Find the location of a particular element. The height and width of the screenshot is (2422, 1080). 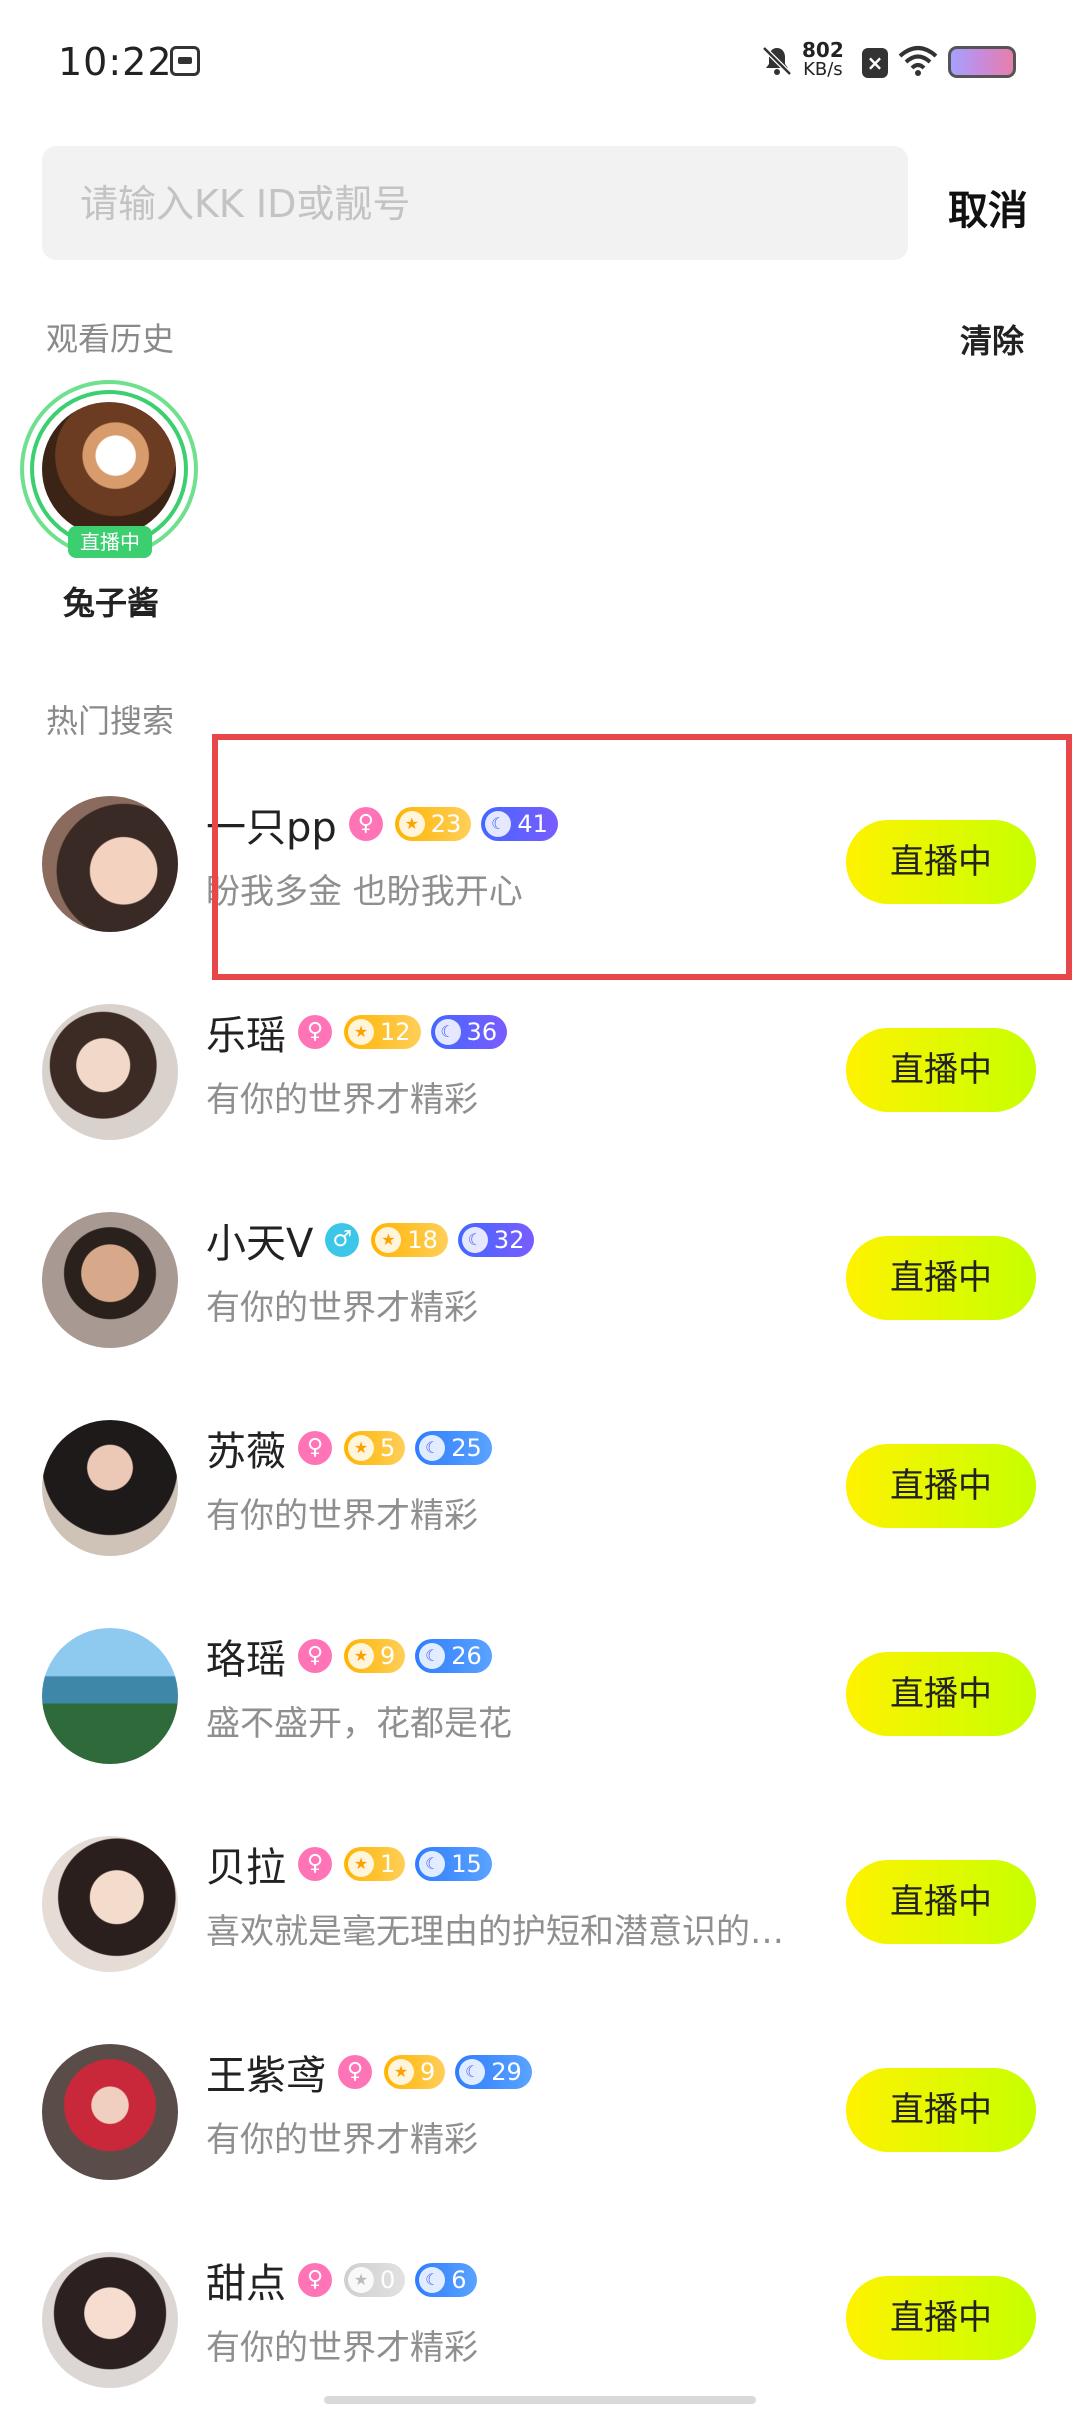

name-line: 珞瑶 ♀ ★ 9 ☾ 26 is located at coordinates (354, 1656).